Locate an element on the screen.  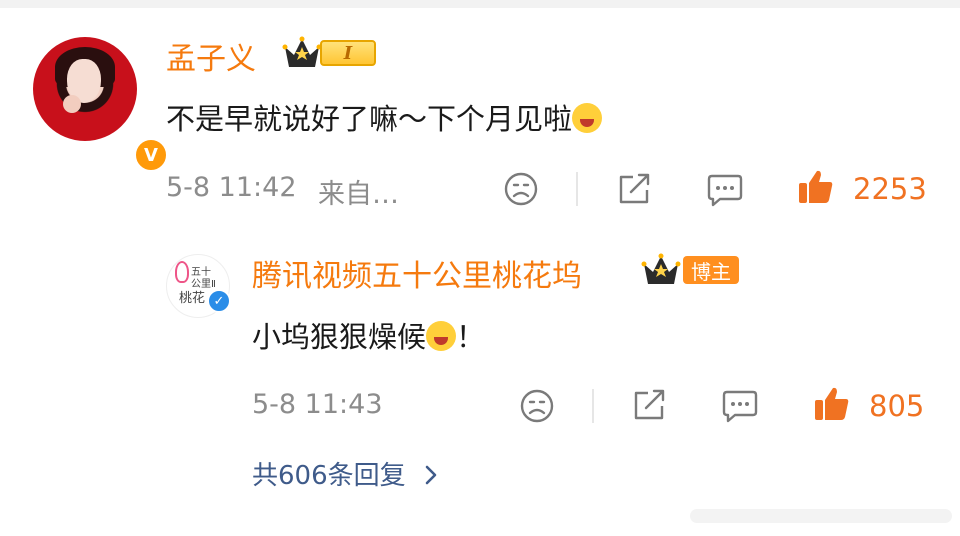
verified-check-icon: ✓ is located at coordinates (219, 301).